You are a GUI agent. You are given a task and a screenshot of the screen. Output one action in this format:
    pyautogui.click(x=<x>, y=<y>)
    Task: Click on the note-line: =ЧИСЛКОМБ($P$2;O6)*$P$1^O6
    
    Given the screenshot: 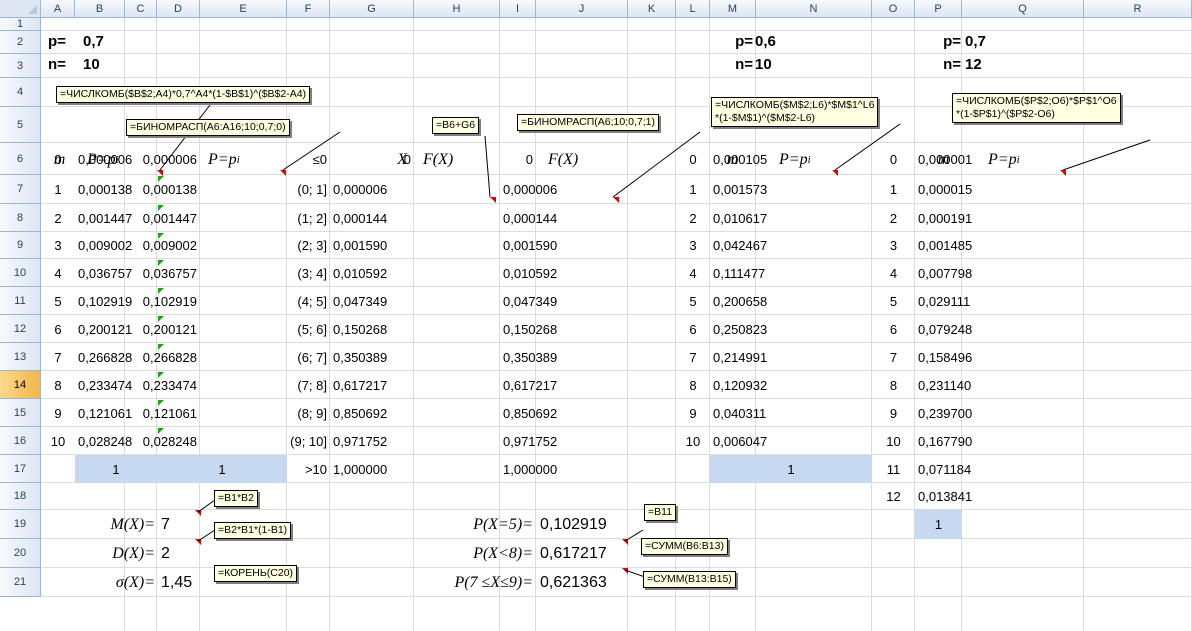 What is the action you would take?
    pyautogui.click(x=1036, y=101)
    